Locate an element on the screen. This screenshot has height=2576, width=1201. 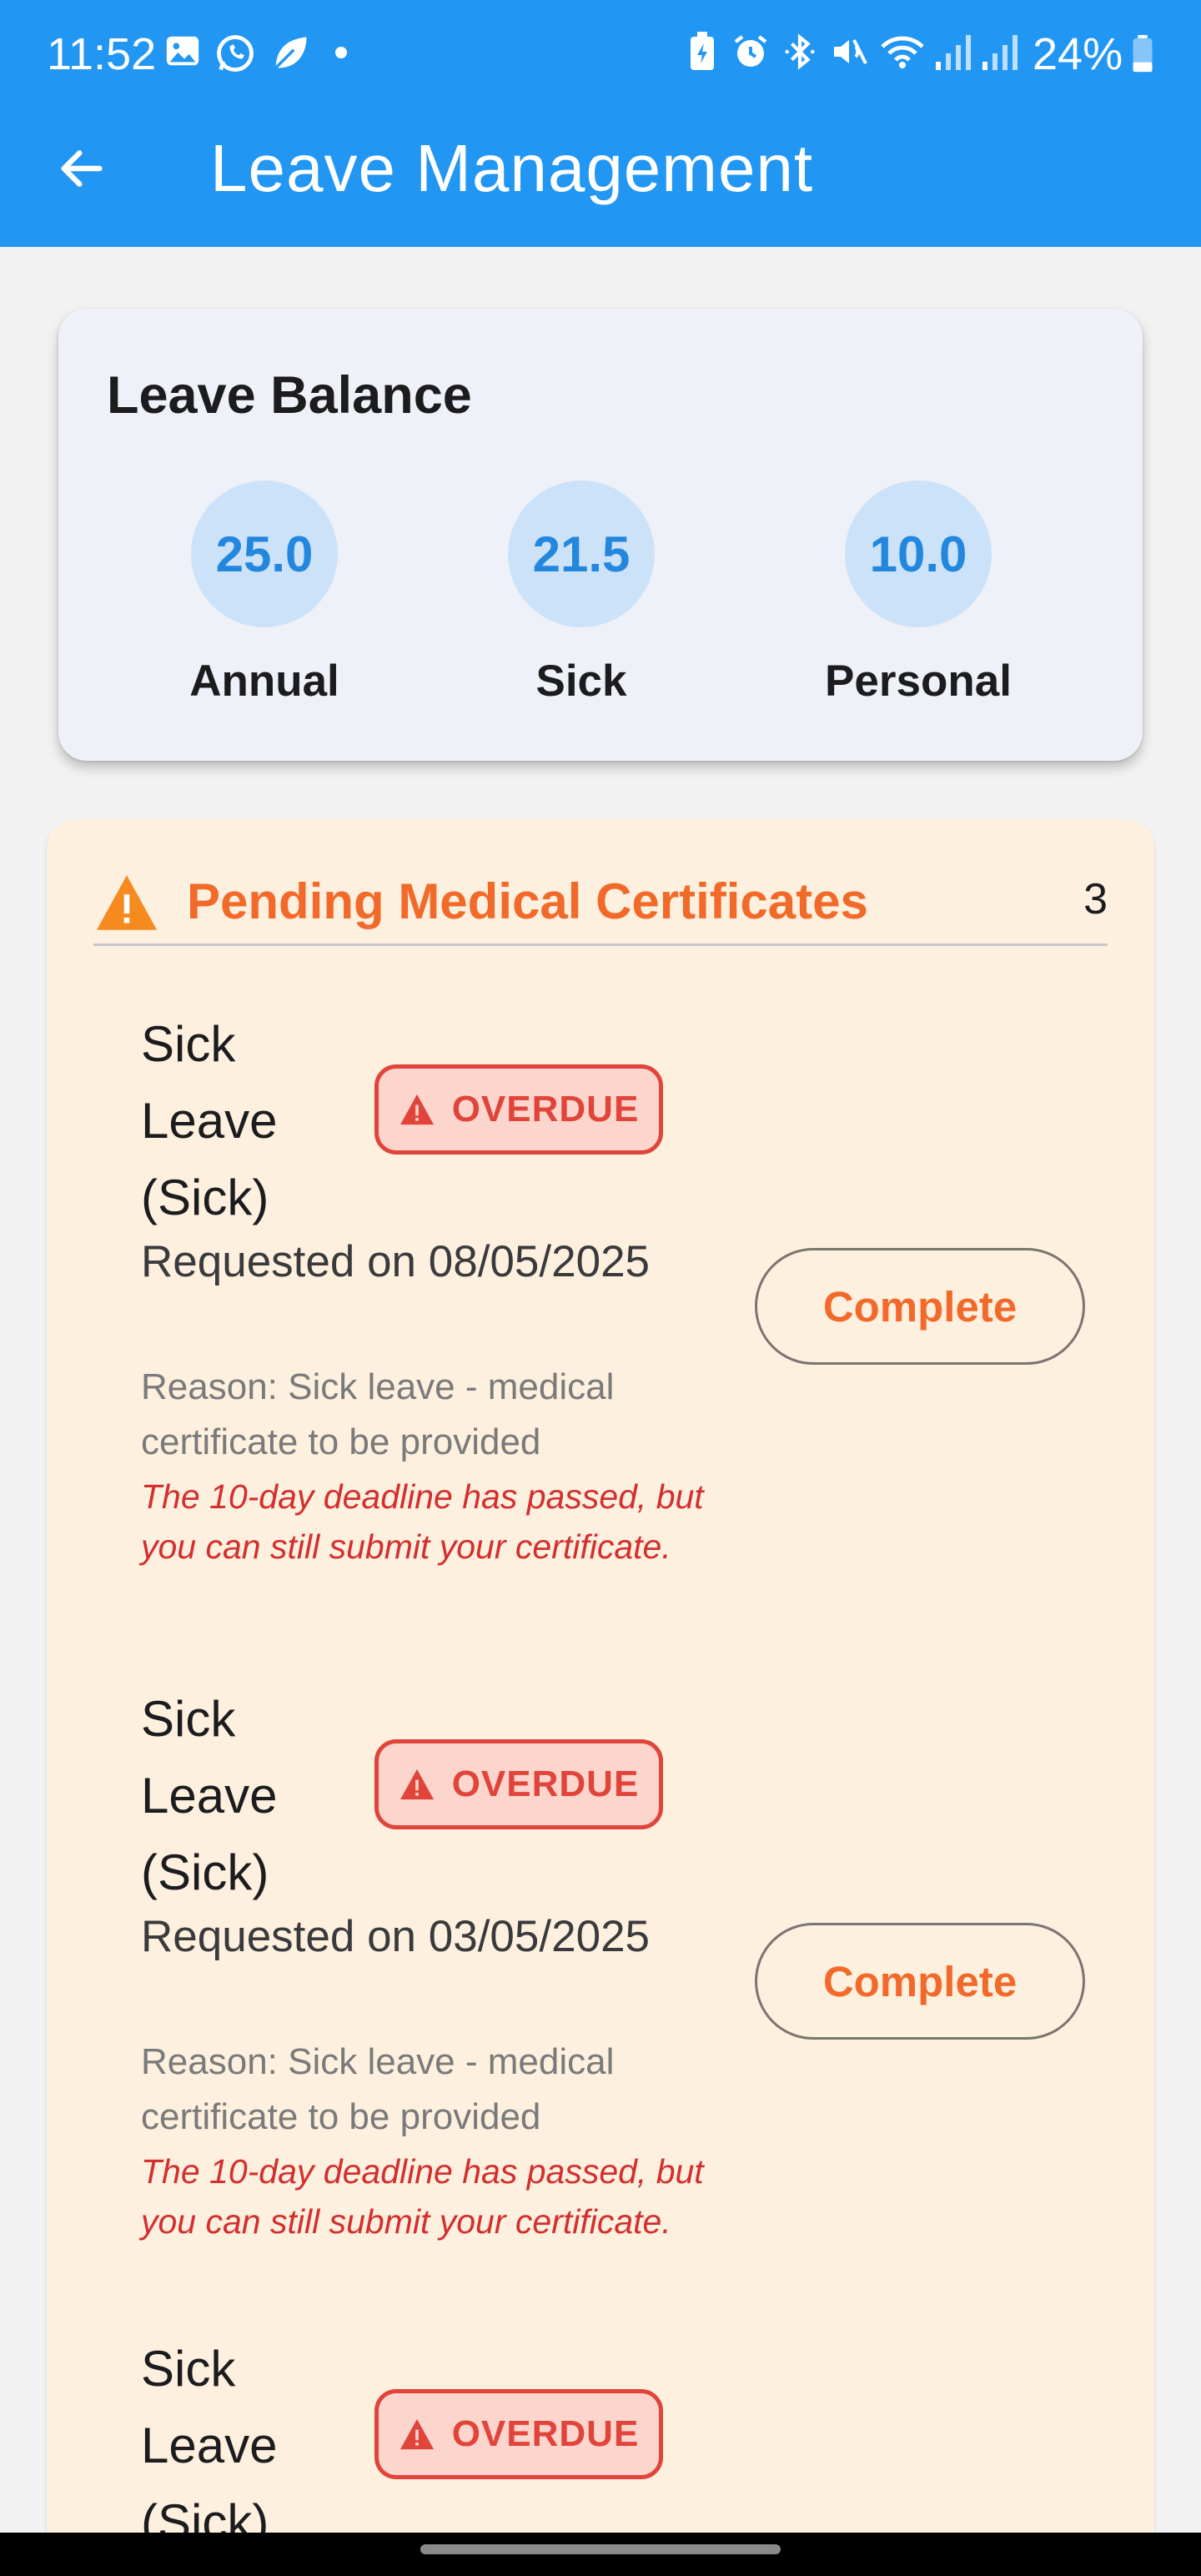
app-header: 11:52 24% Leave Management is located at coordinates (601, 123).